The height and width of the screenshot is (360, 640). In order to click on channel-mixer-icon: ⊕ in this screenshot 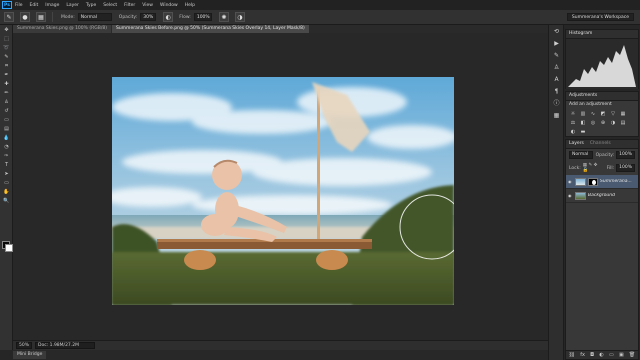, I will do `click(603, 123)`.